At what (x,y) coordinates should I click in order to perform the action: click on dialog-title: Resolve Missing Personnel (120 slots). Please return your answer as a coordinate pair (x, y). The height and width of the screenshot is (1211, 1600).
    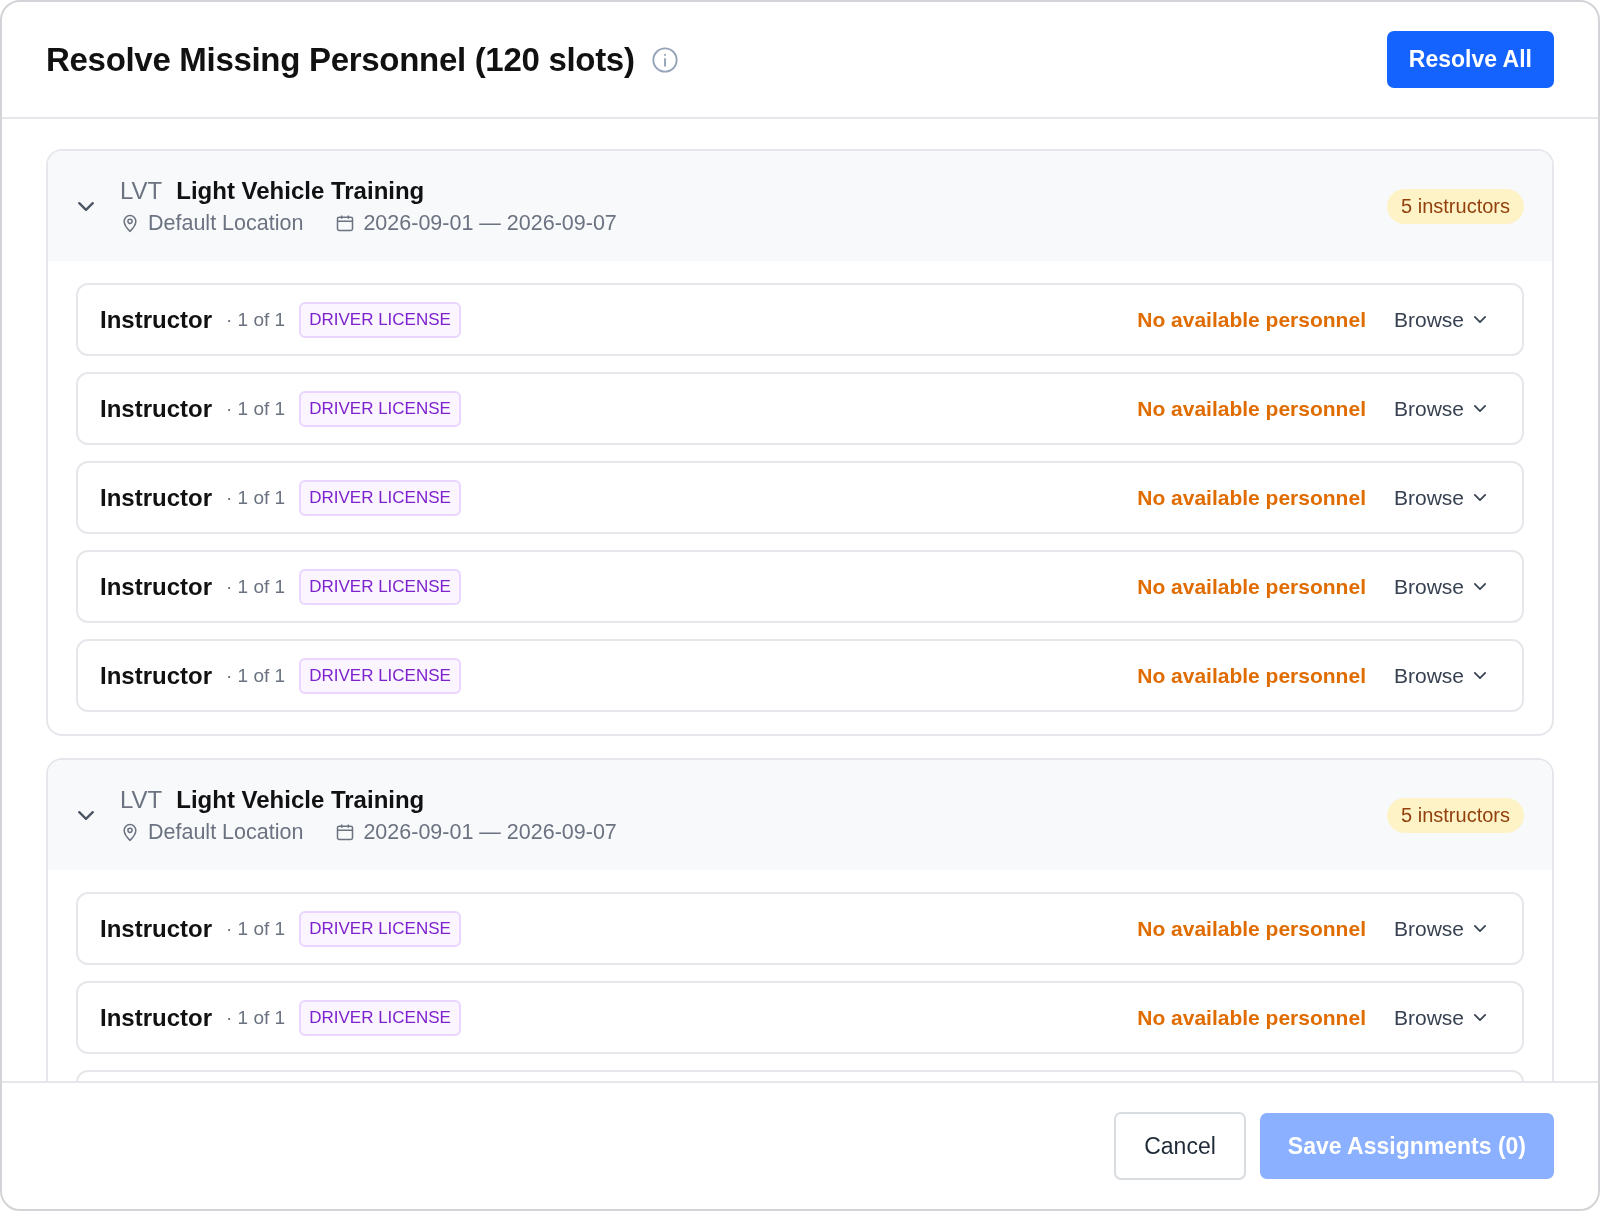
    Looking at the image, I should click on (340, 59).